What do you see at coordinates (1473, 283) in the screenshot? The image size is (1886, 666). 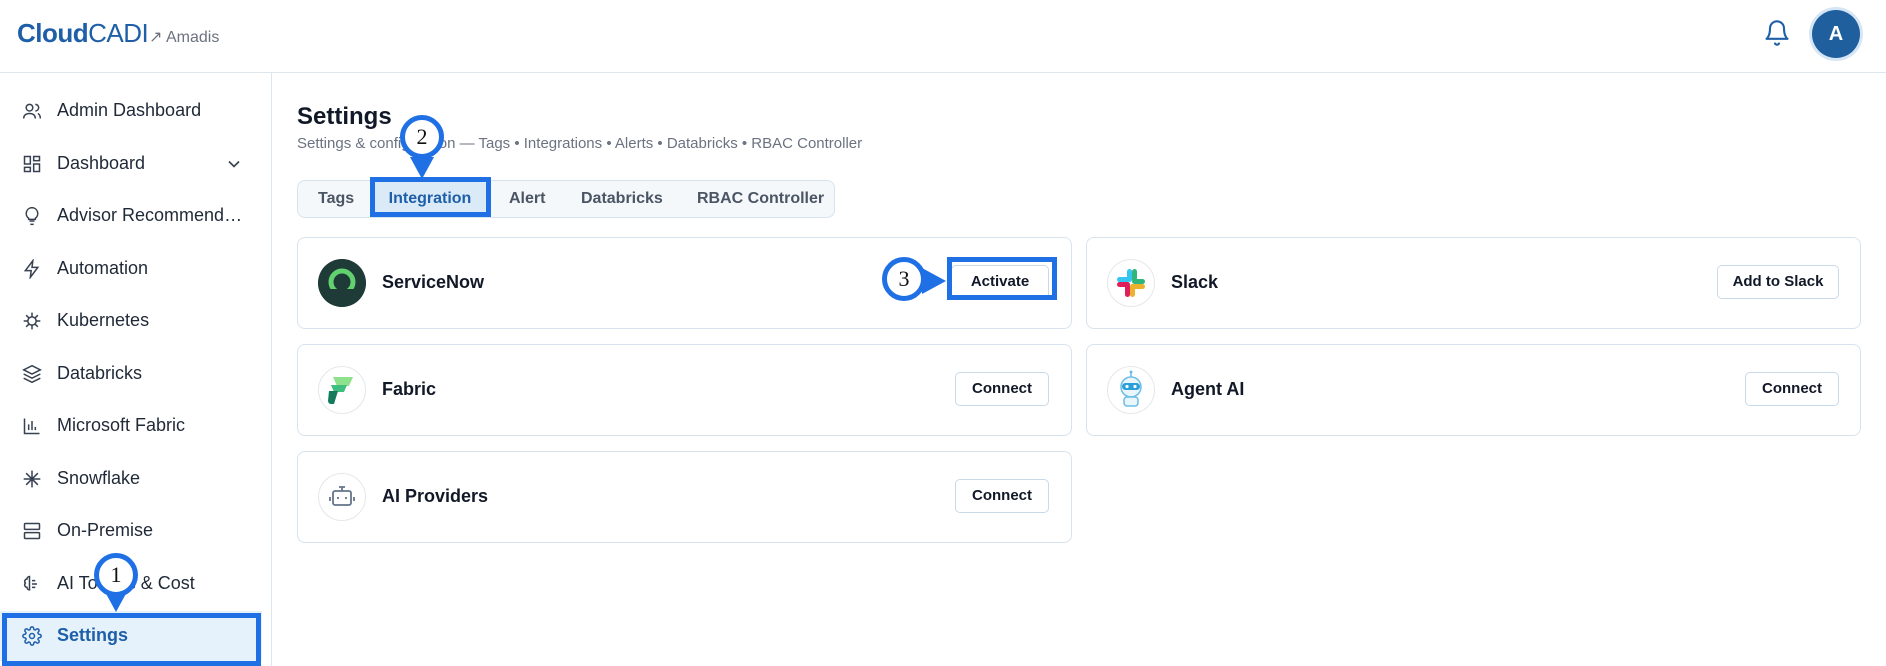 I see `integration-card-slack: Slack Add to Slack` at bounding box center [1473, 283].